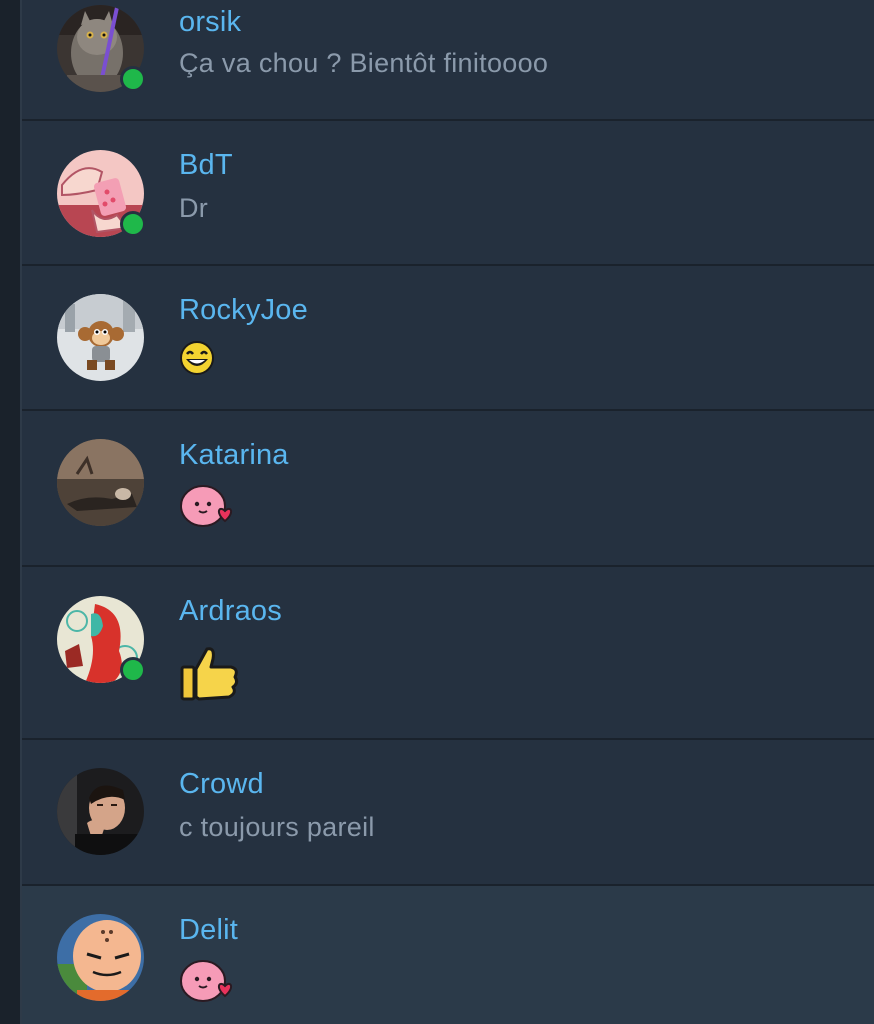 The height and width of the screenshot is (1024, 874). What do you see at coordinates (210, 22) in the screenshot?
I see `contact-name: orsik` at bounding box center [210, 22].